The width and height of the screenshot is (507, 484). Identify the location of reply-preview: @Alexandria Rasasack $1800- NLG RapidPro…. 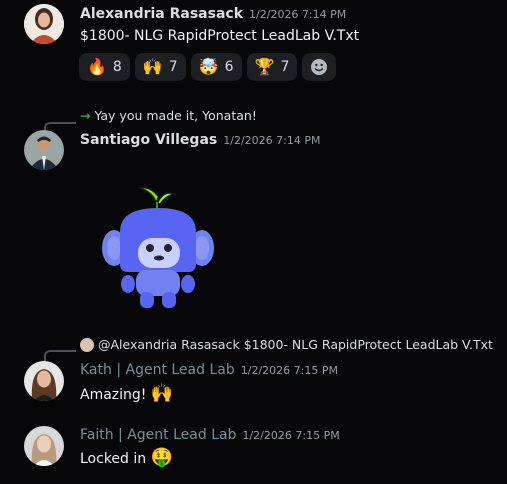
(286, 344).